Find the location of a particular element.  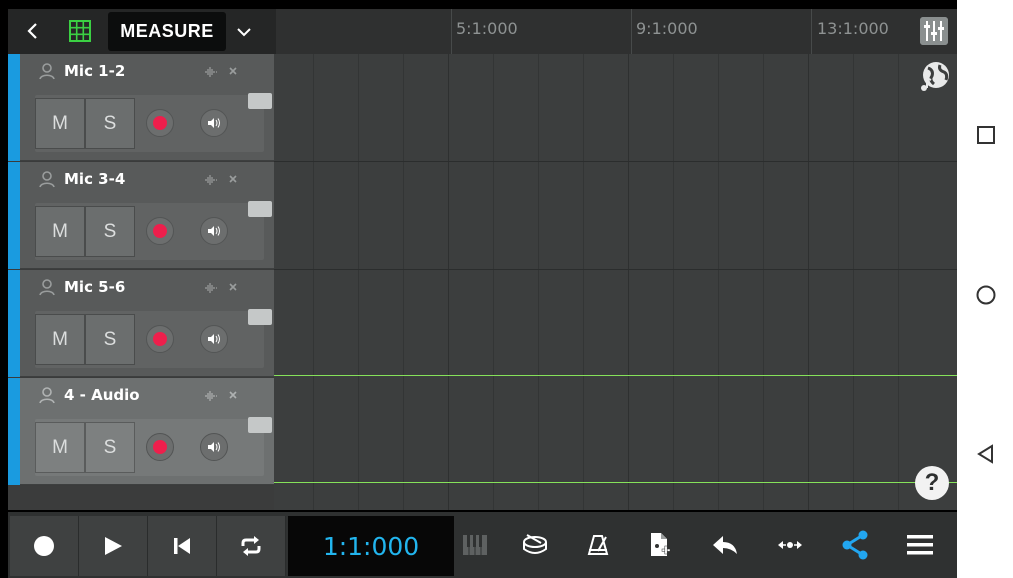

snap-grid-icon is located at coordinates (80, 31).